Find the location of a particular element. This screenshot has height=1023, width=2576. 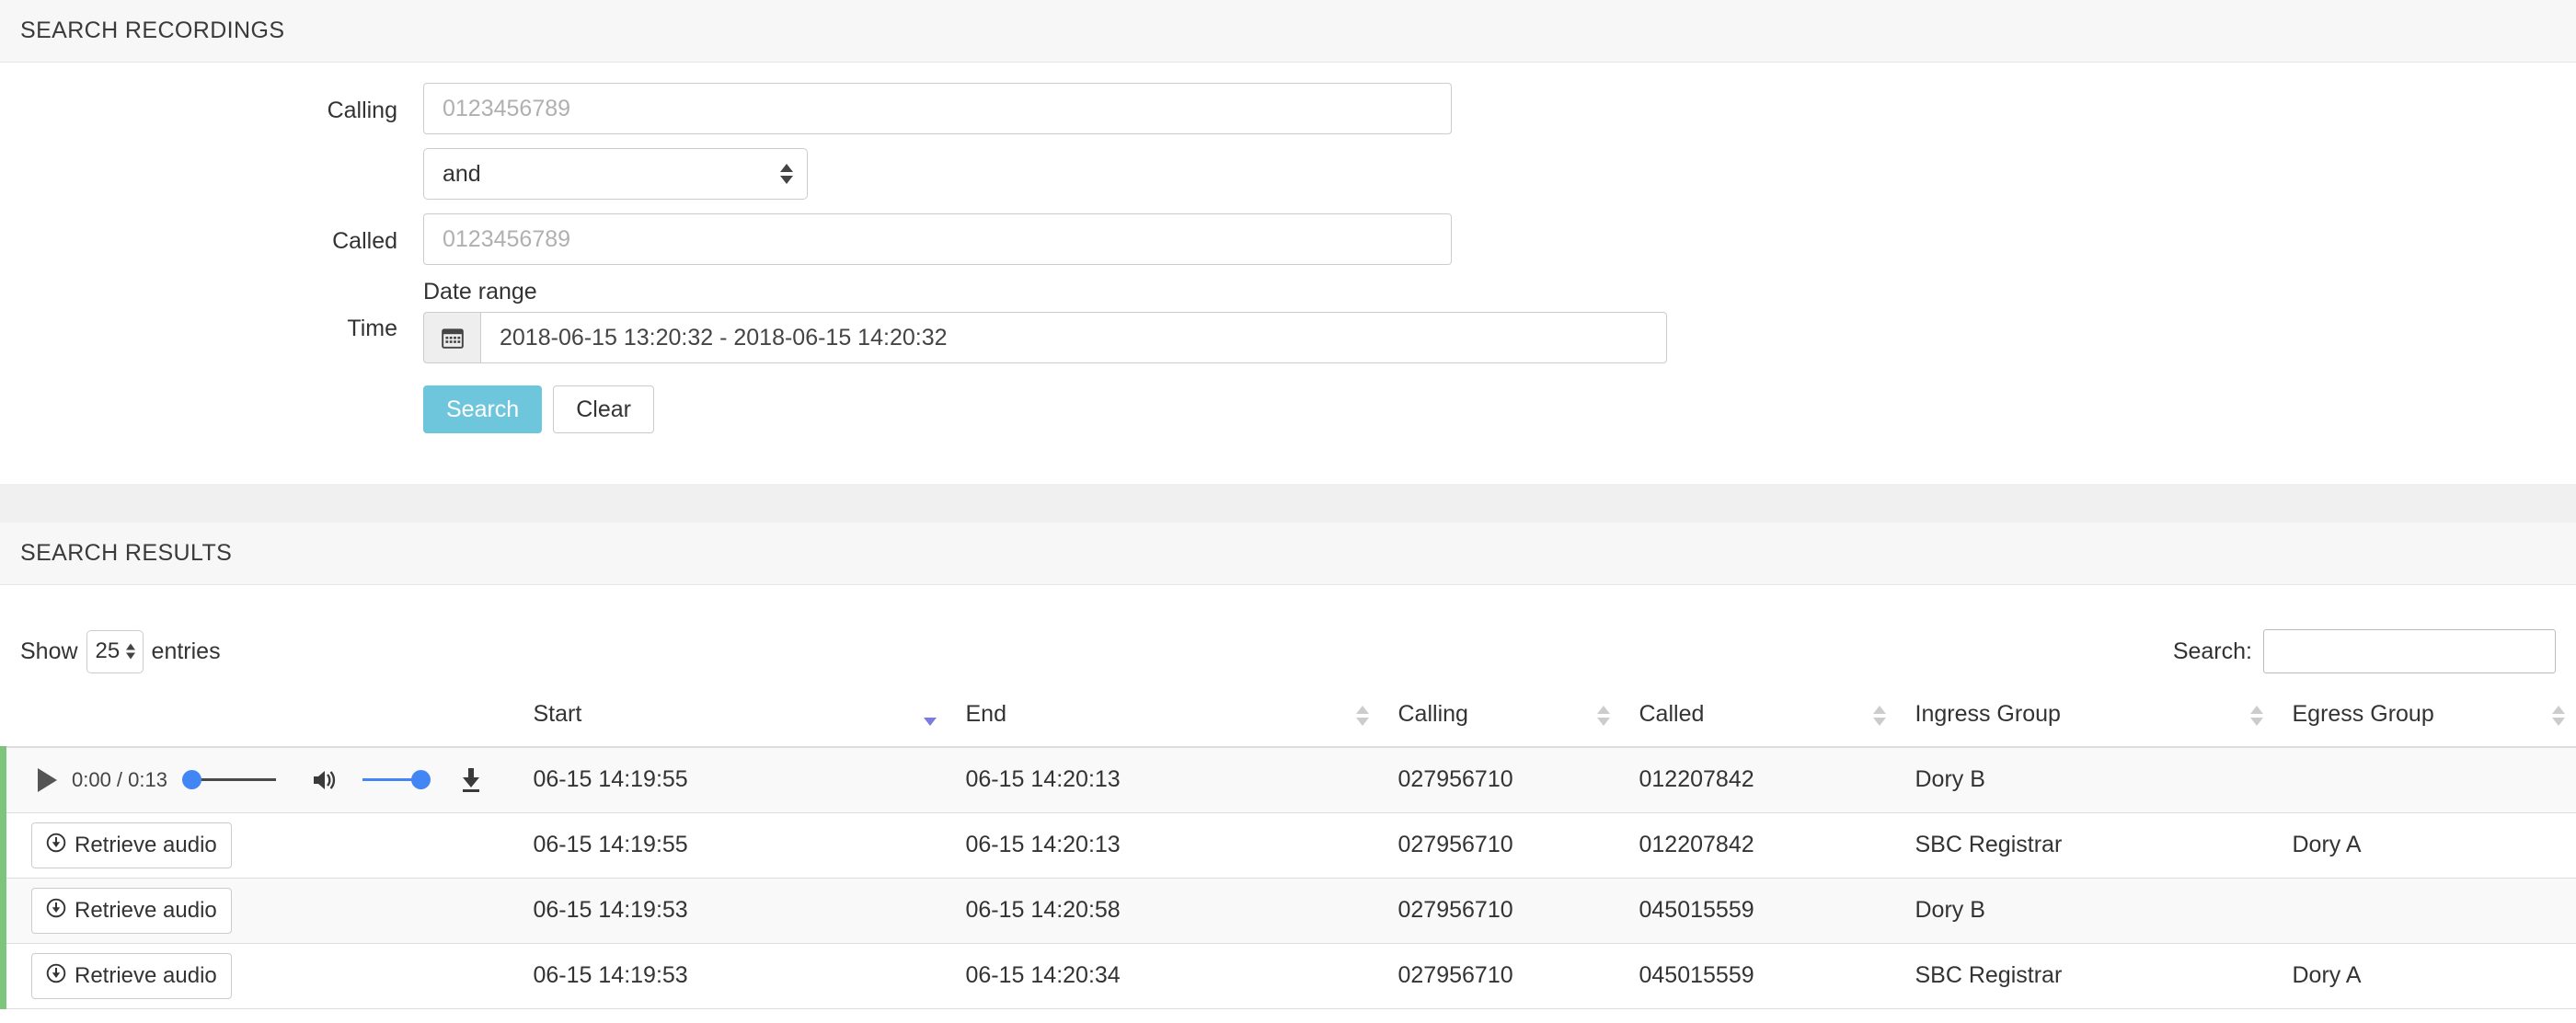

search-button: Search is located at coordinates (483, 409).